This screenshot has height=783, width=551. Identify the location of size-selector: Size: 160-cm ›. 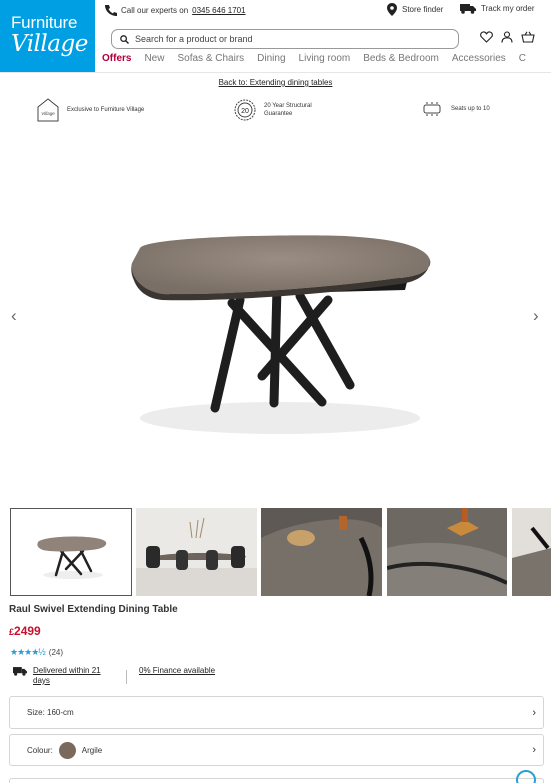
(276, 712).